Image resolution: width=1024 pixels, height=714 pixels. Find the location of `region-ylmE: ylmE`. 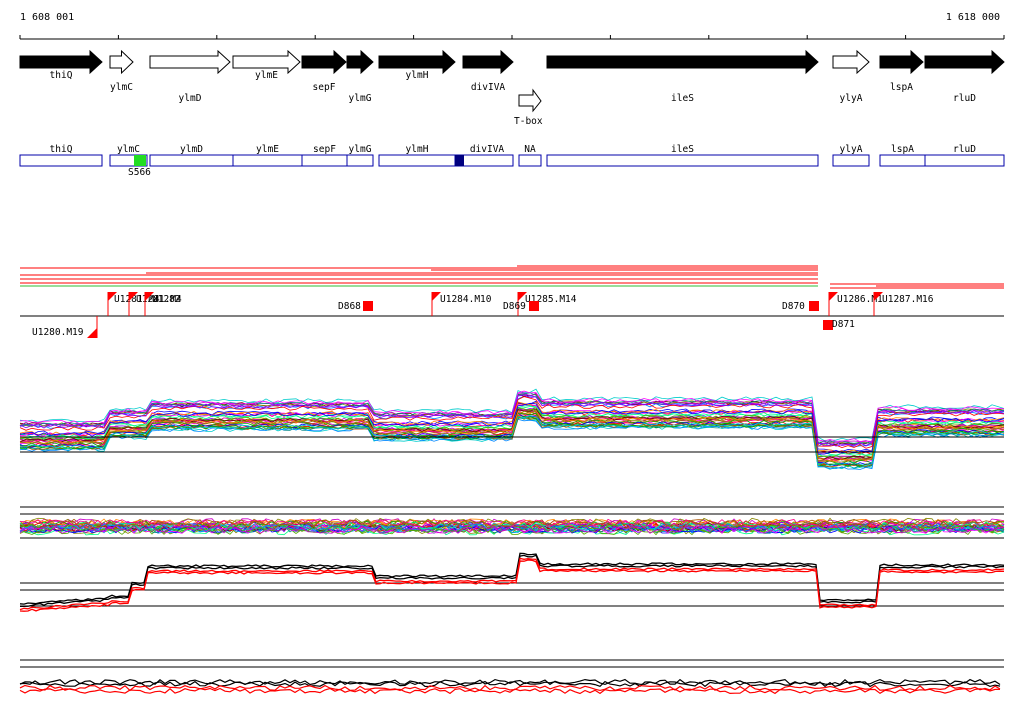

region-ylmE: ylmE is located at coordinates (267, 155).